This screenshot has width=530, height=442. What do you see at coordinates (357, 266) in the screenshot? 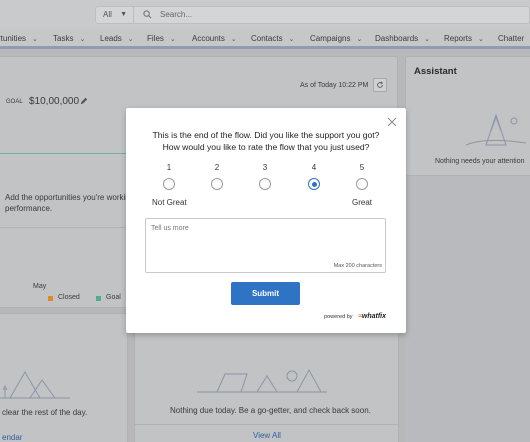
I see `char-limit-hint: Max 200 characters` at bounding box center [357, 266].